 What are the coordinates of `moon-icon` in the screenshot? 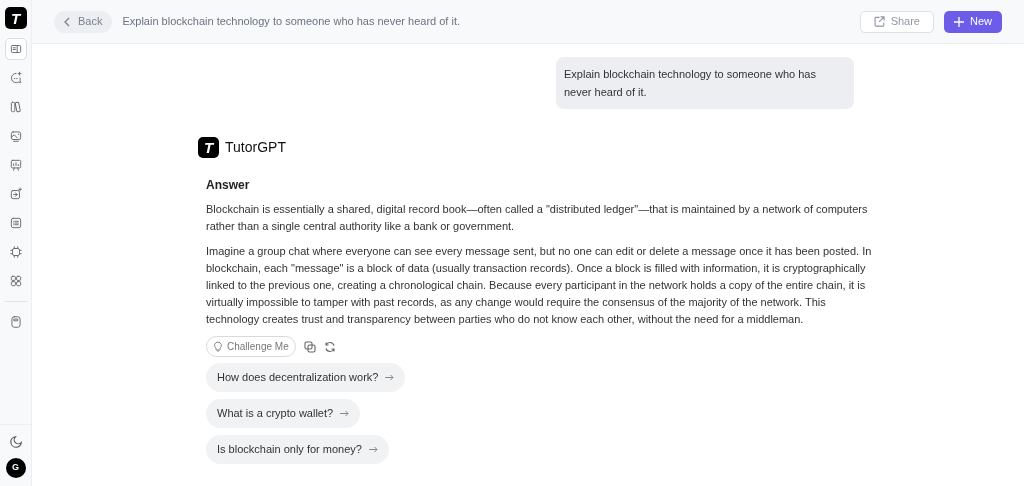 It's located at (15, 442).